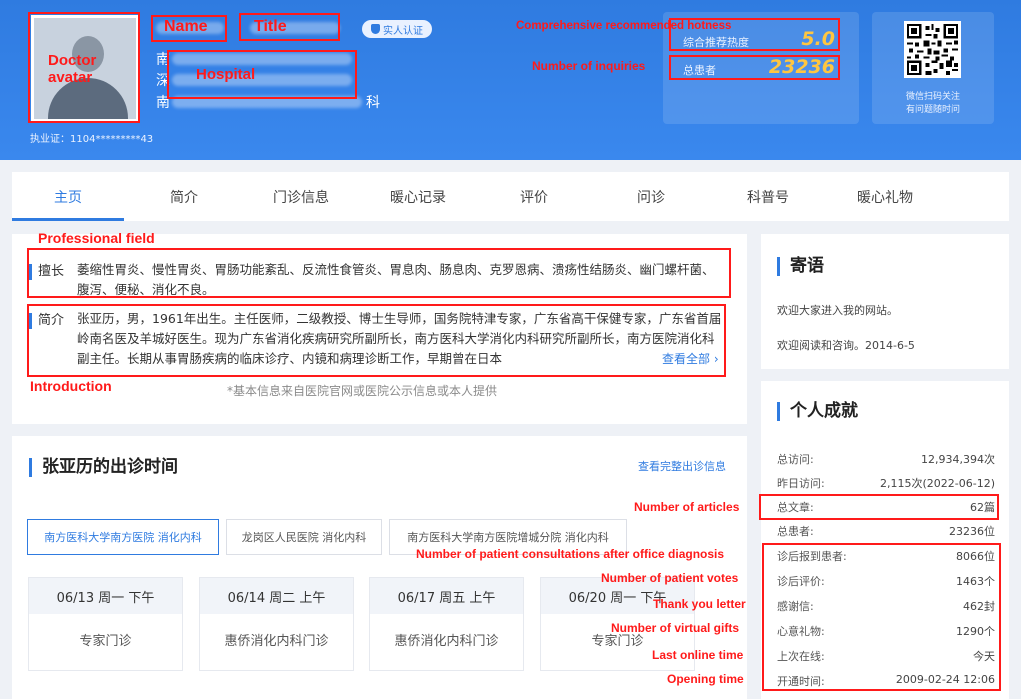 This screenshot has height=699, width=1021. I want to click on annotation-box-inquiries, so click(754, 67).